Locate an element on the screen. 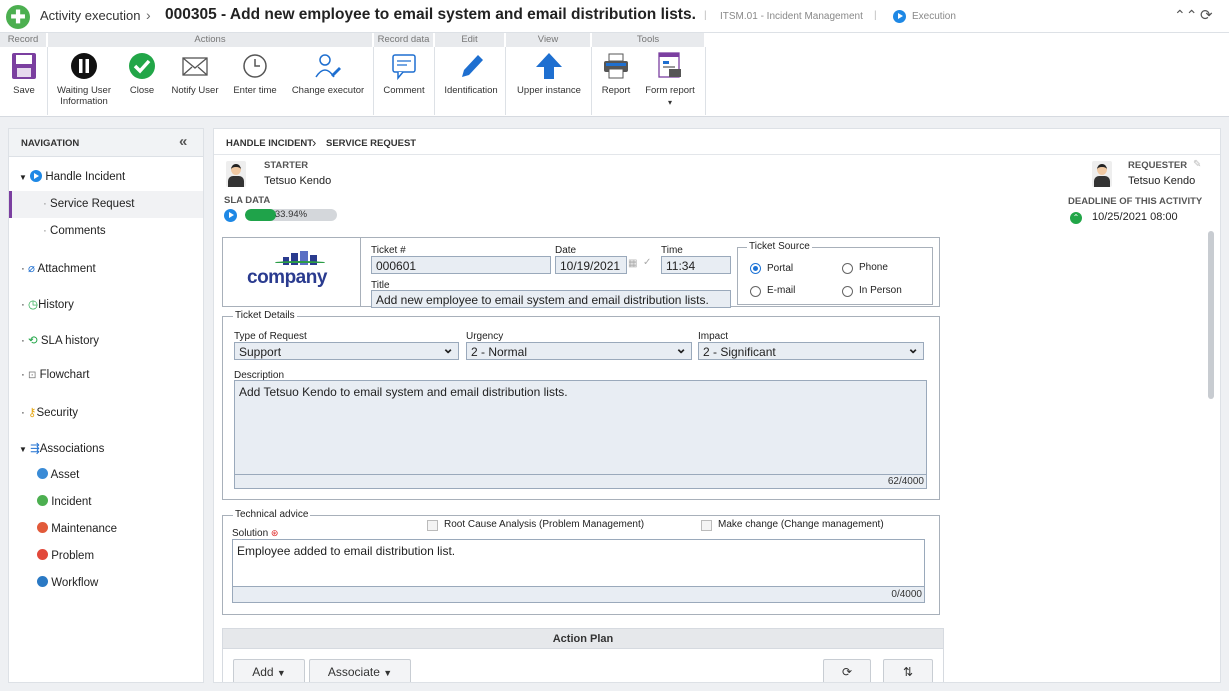  make-change-label: Make change (Change management) is located at coordinates (801, 524).